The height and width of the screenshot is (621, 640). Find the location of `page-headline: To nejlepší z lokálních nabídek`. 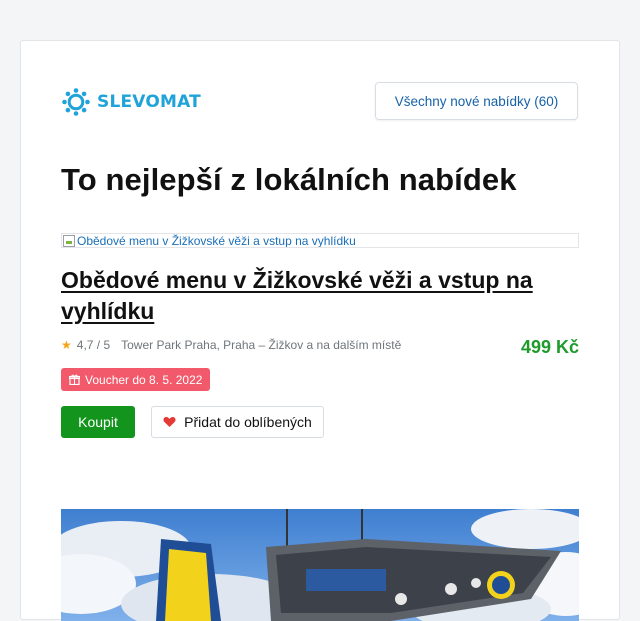

page-headline: To nejlepší z lokálních nabídek is located at coordinates (289, 179).